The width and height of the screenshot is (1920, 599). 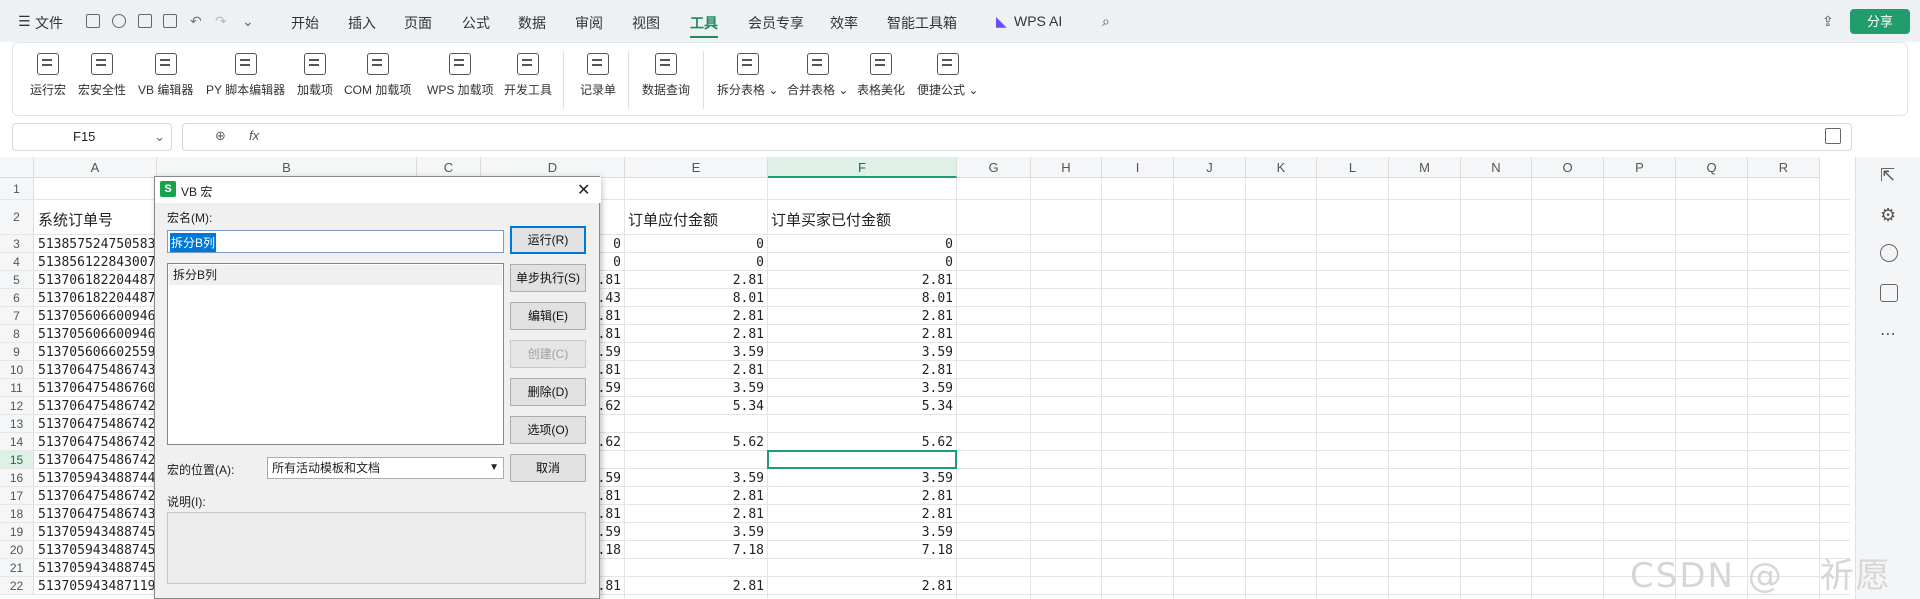 What do you see at coordinates (860, 370) in the screenshot?
I see `cell-col_f-10: 2.81` at bounding box center [860, 370].